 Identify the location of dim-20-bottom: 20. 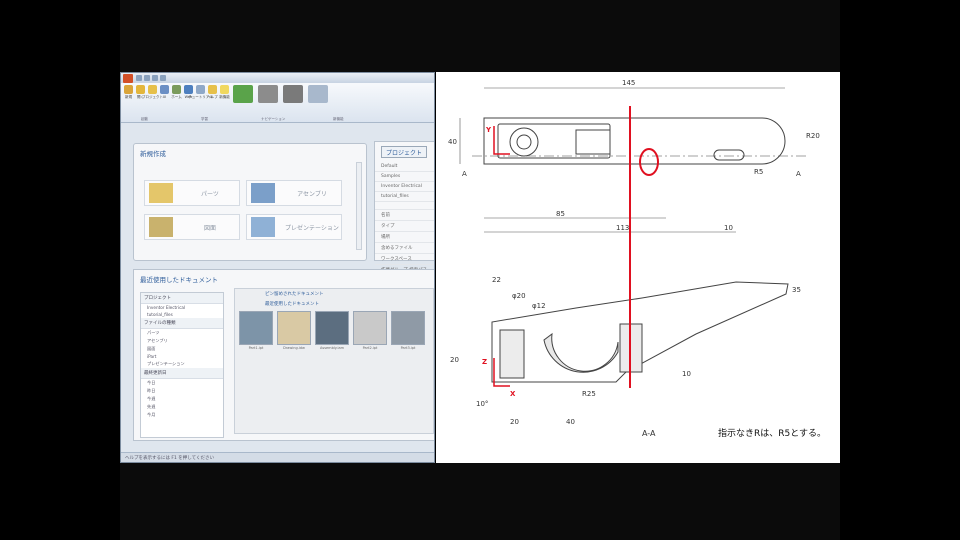
(514, 422).